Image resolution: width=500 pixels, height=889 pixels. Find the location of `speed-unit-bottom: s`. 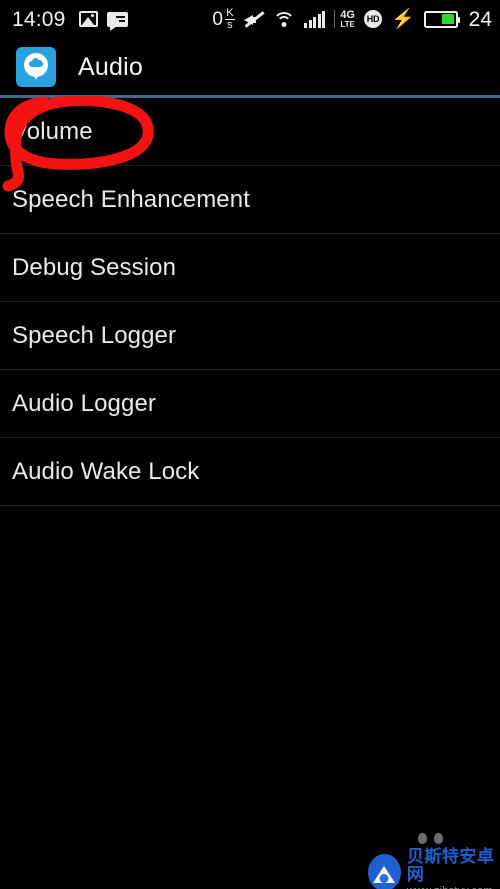

speed-unit-bottom: s is located at coordinates (230, 24).